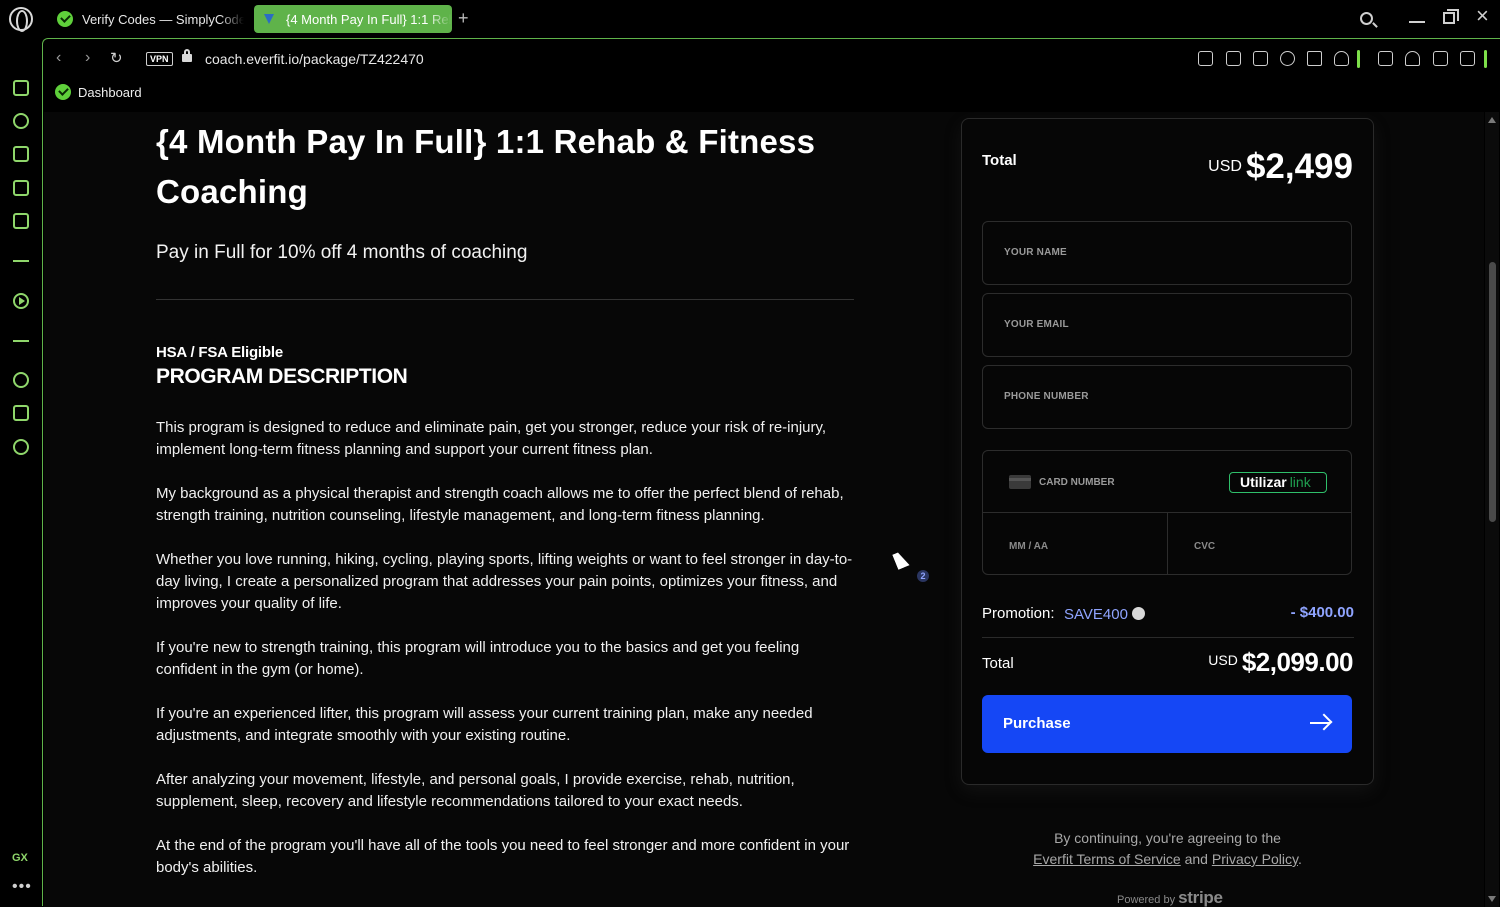 This screenshot has height=907, width=1500. What do you see at coordinates (219, 352) in the screenshot?
I see `eligibility-label: HSA / FSA Eligible` at bounding box center [219, 352].